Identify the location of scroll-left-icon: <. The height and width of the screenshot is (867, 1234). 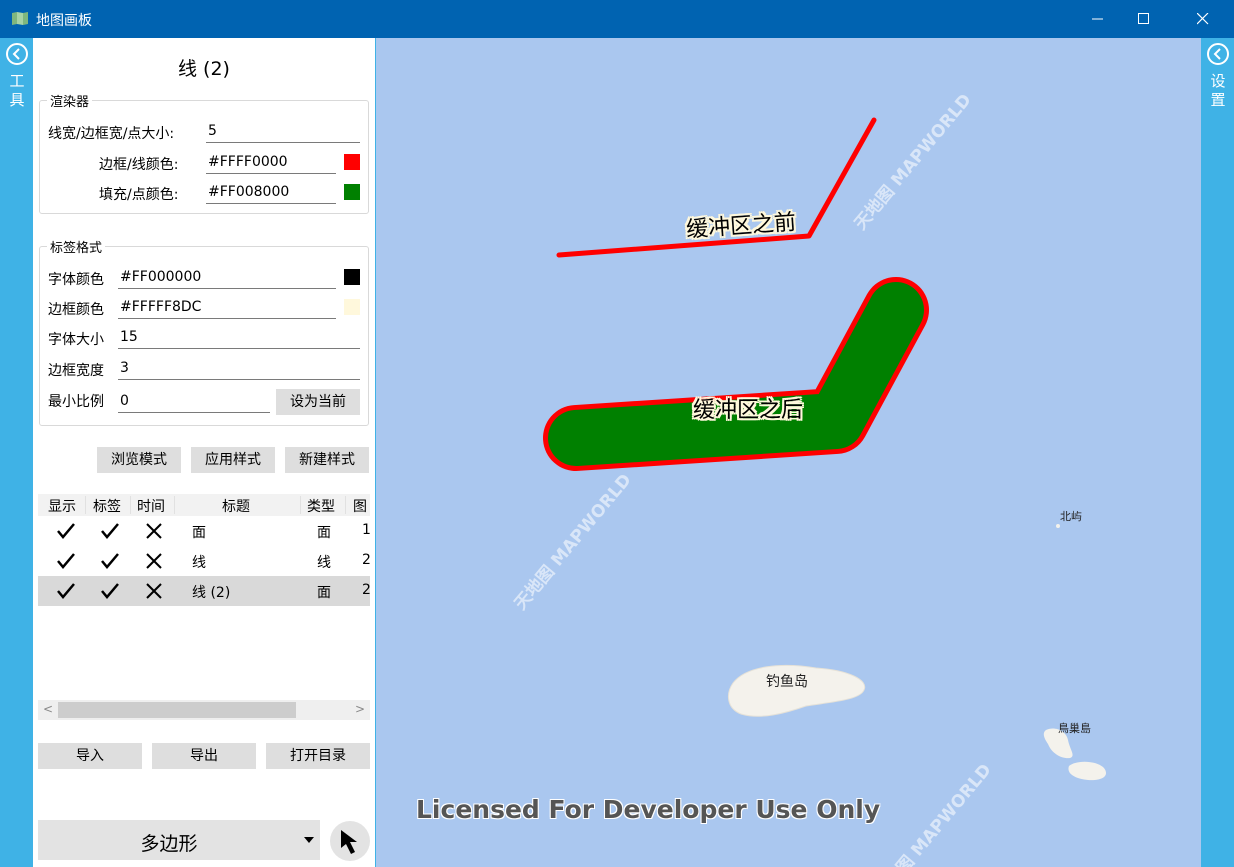
(48, 709).